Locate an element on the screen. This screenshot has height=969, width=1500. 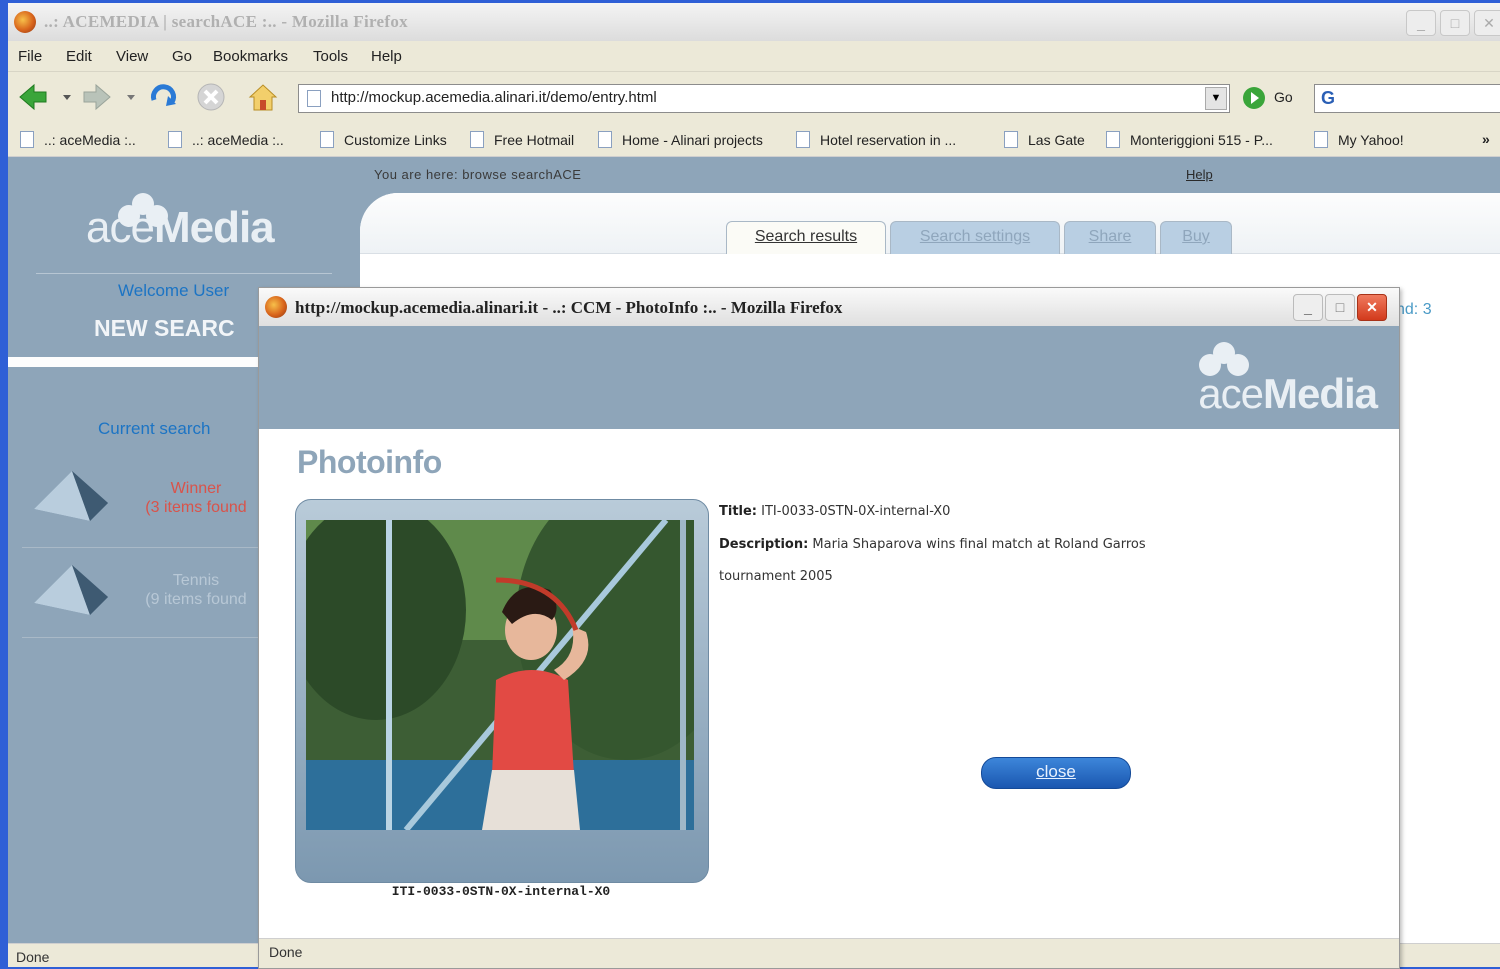
bookmark-label: My Yahoo! is located at coordinates (1371, 140).